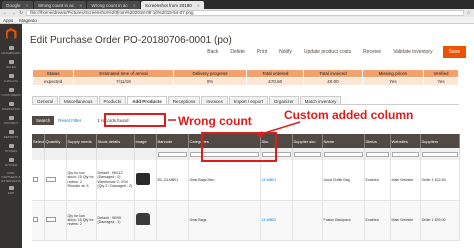  I want to click on delete-button: Delete, so click(237, 52).